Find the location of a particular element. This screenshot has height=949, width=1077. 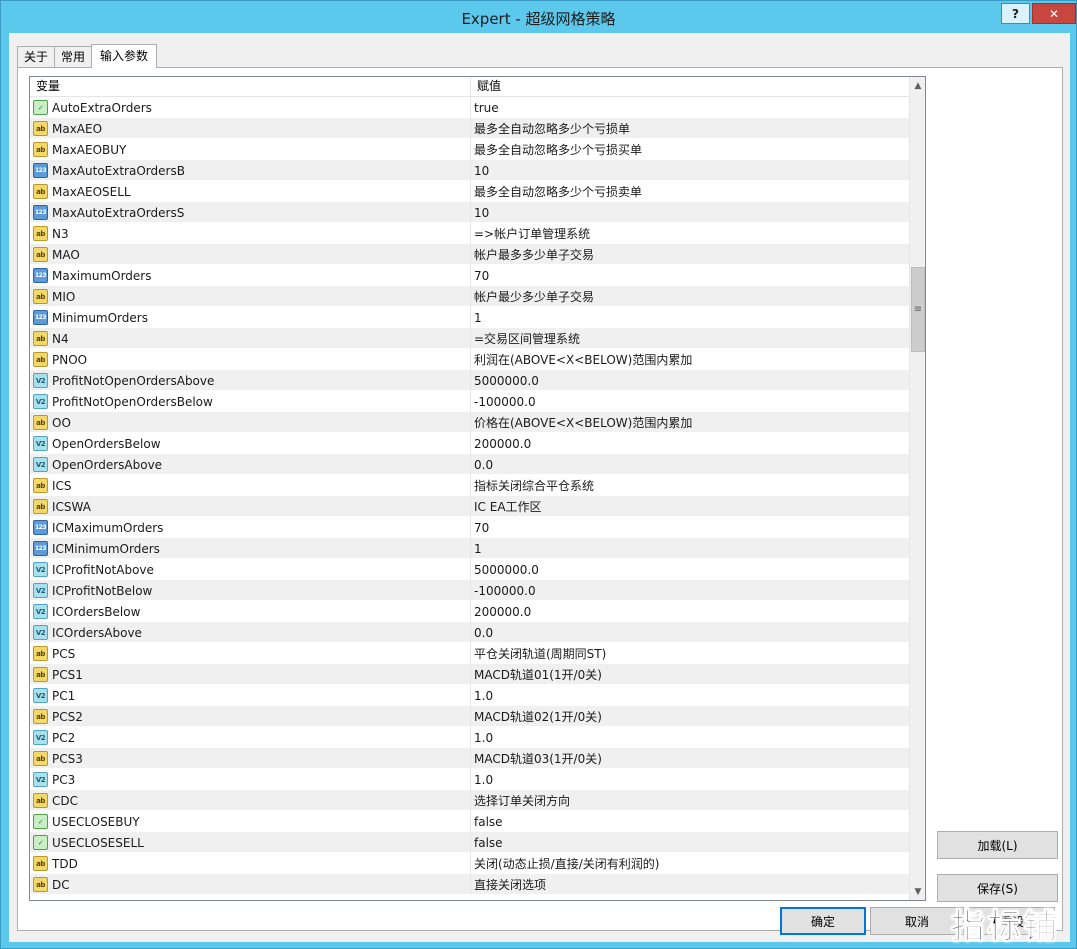

variable-cell: ab MaxAEOBUY is located at coordinates (250, 149).